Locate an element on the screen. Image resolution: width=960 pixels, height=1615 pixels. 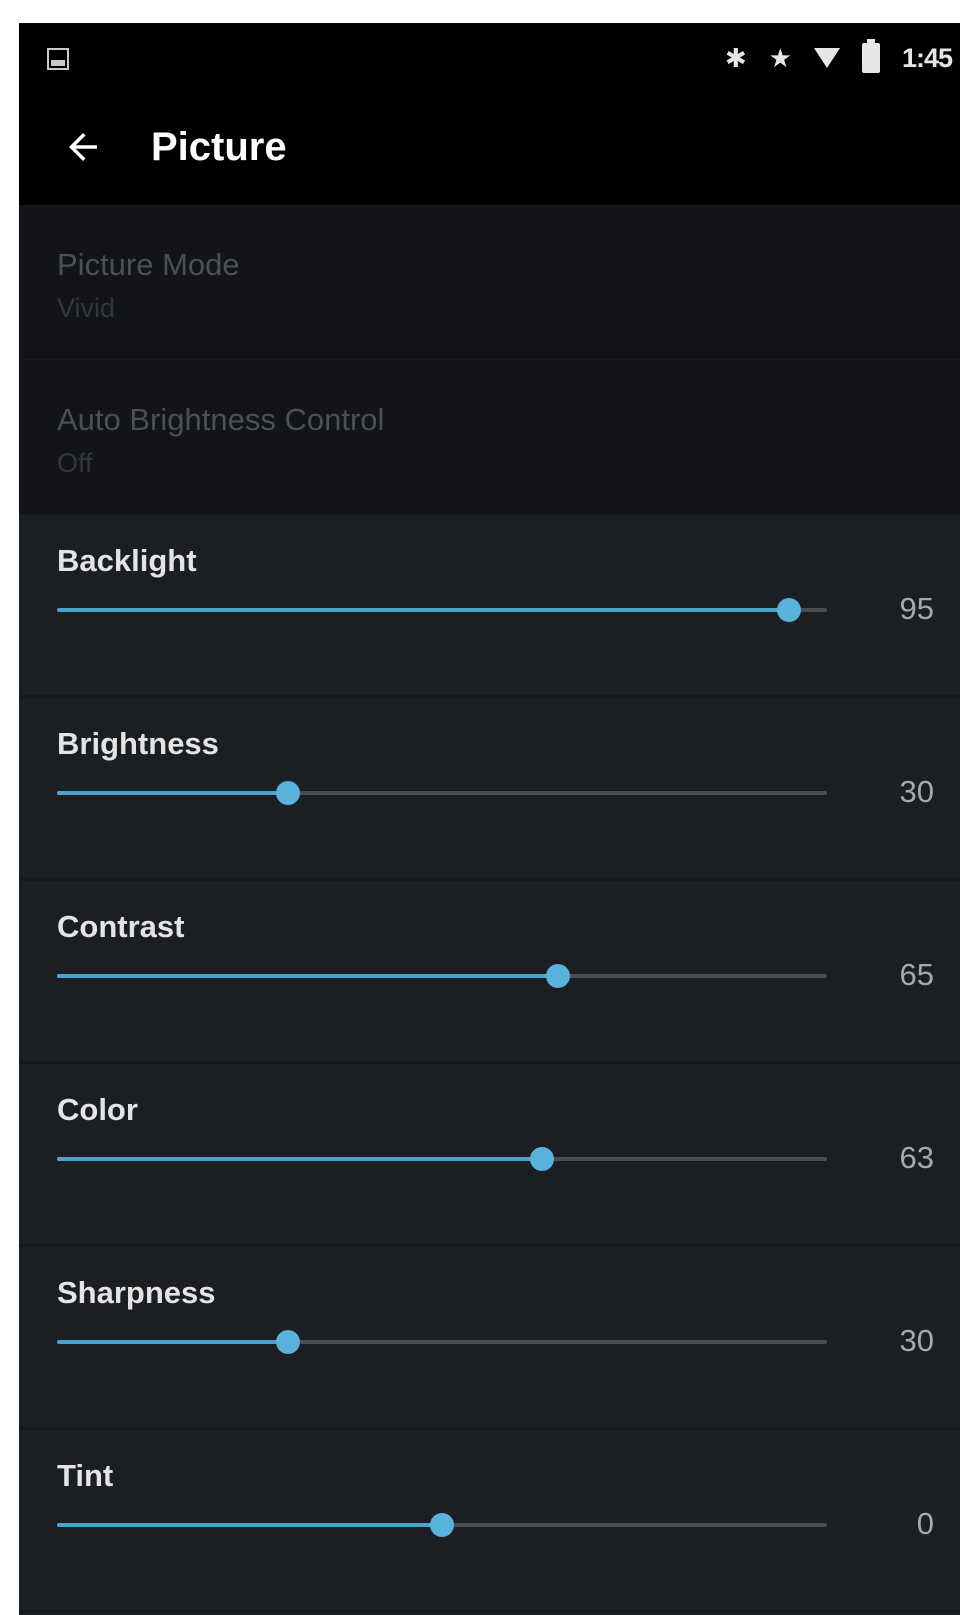
arrow-left-icon is located at coordinates (83, 147).